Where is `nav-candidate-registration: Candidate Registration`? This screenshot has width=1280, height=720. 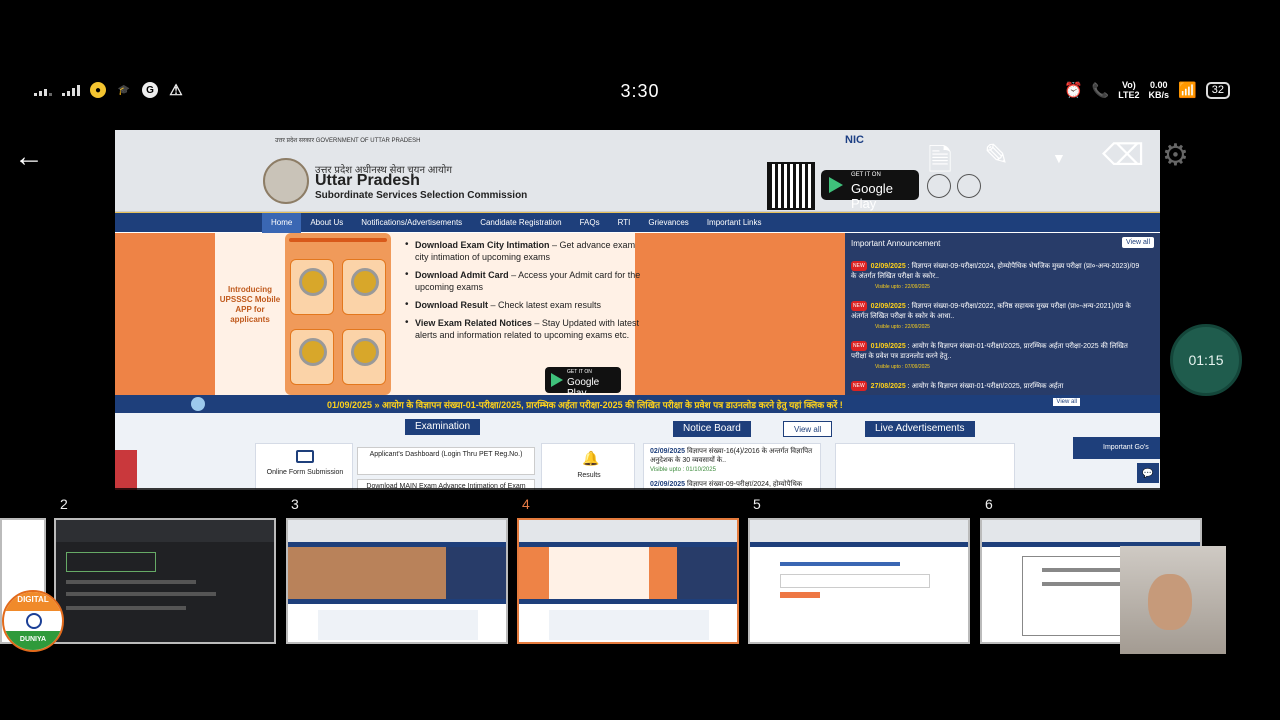 nav-candidate-registration: Candidate Registration is located at coordinates (520, 223).